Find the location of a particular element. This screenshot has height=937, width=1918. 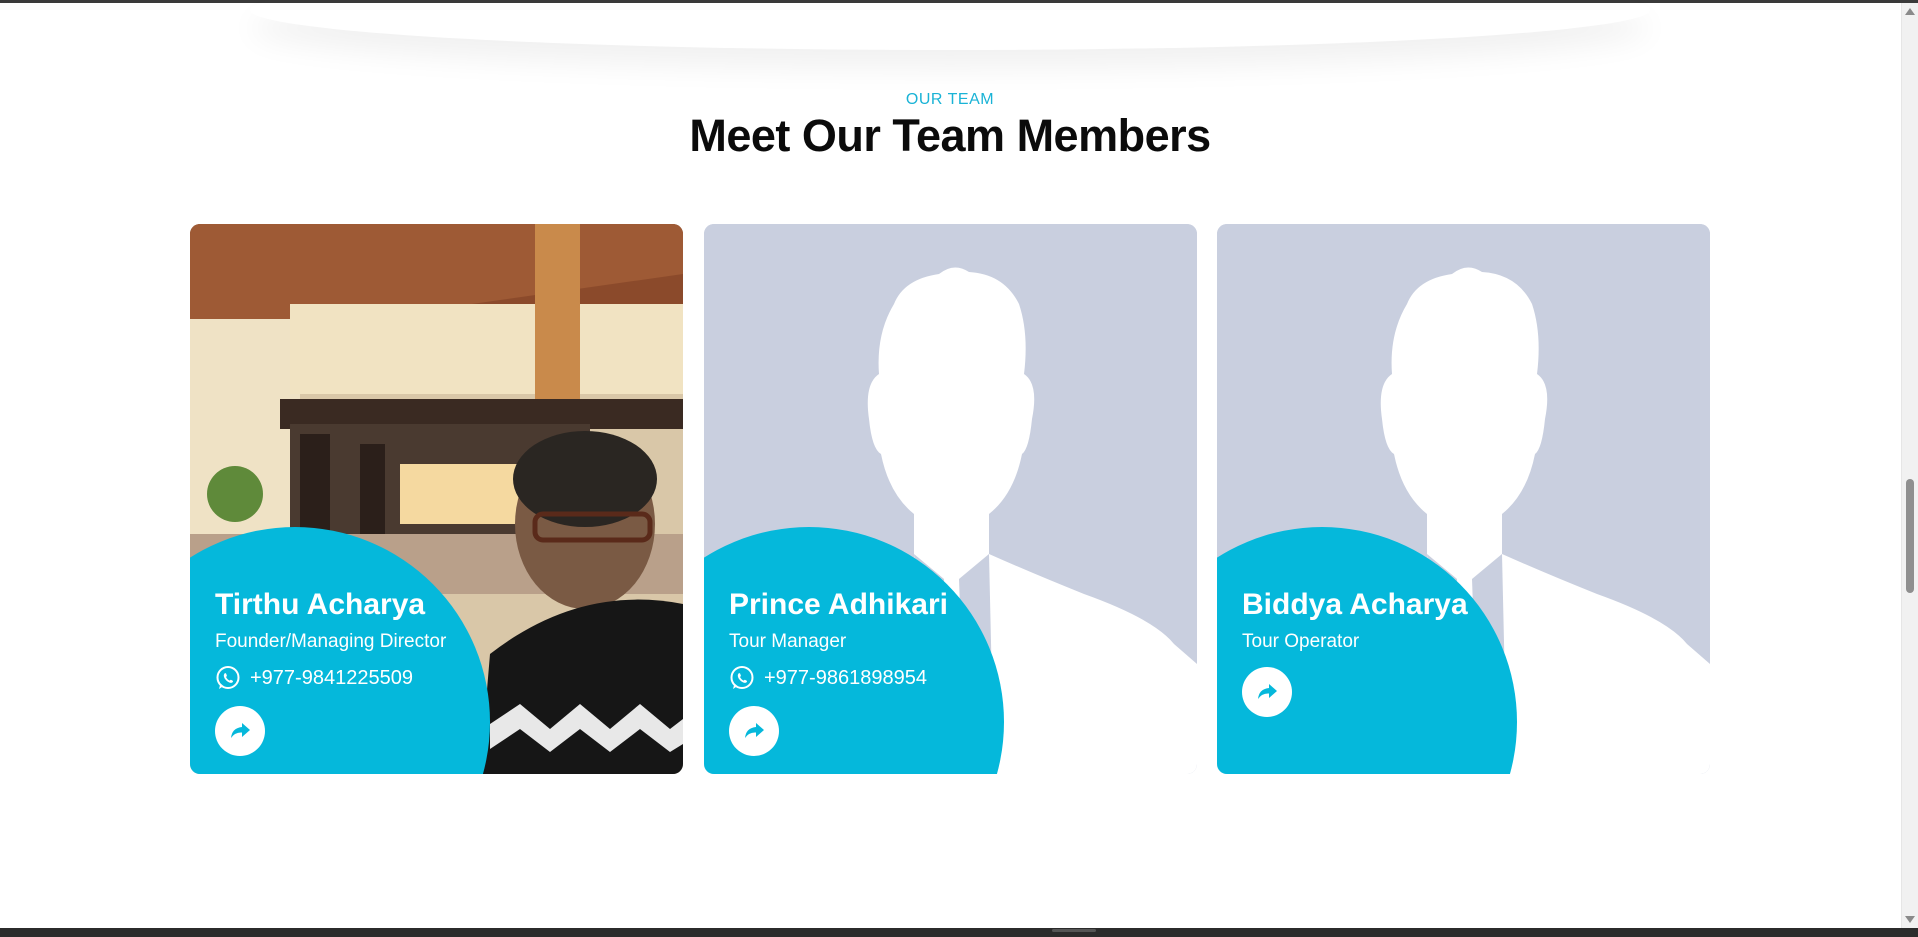

member-name: Prince Adhikari is located at coordinates (838, 604).